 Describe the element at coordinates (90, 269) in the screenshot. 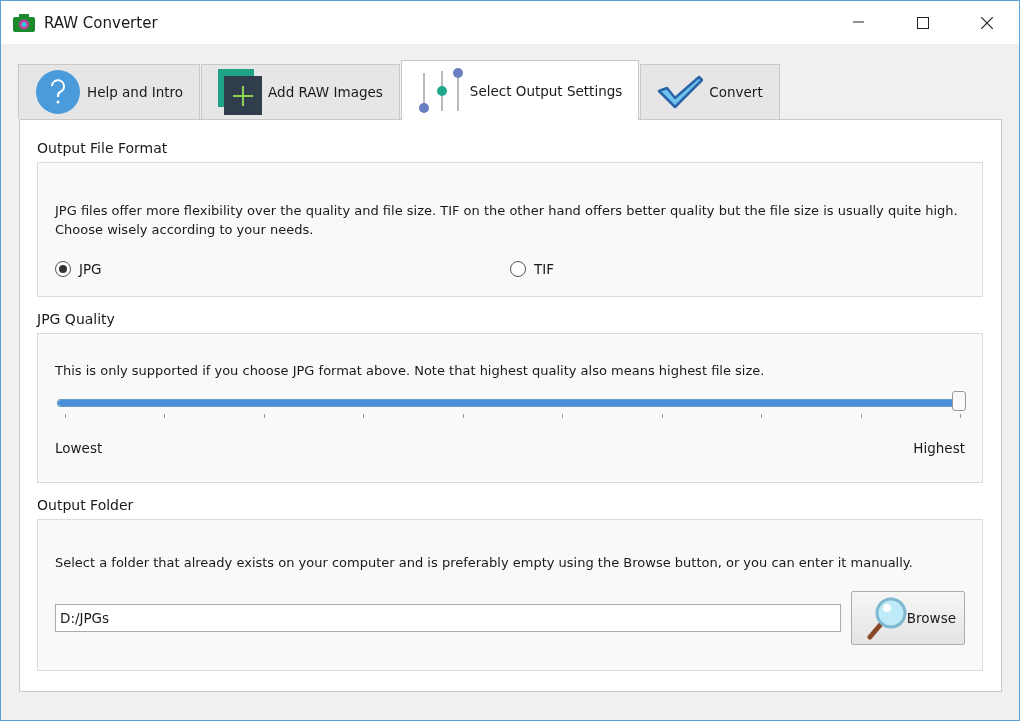

I see `radio-label: JPG` at that location.